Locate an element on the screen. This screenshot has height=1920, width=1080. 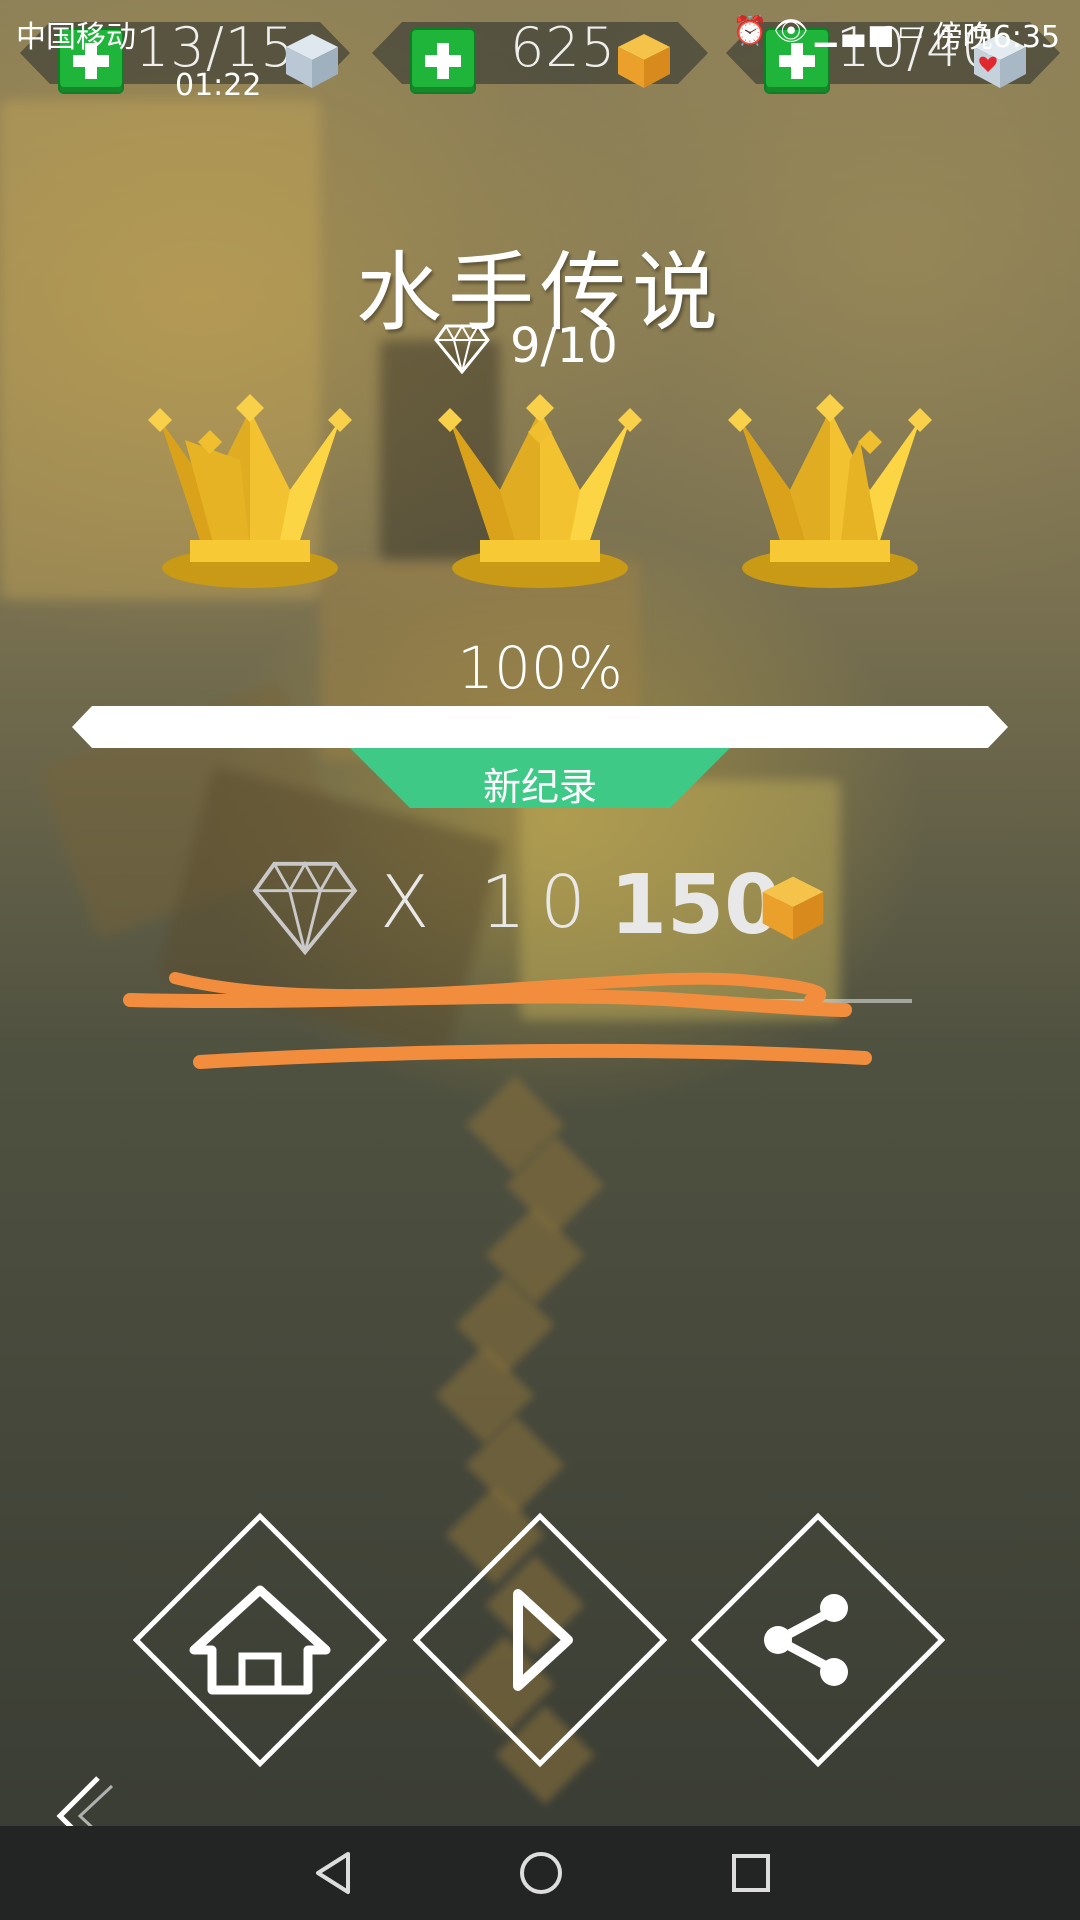
battery-icon: ▭ is located at coordinates (913, 30).